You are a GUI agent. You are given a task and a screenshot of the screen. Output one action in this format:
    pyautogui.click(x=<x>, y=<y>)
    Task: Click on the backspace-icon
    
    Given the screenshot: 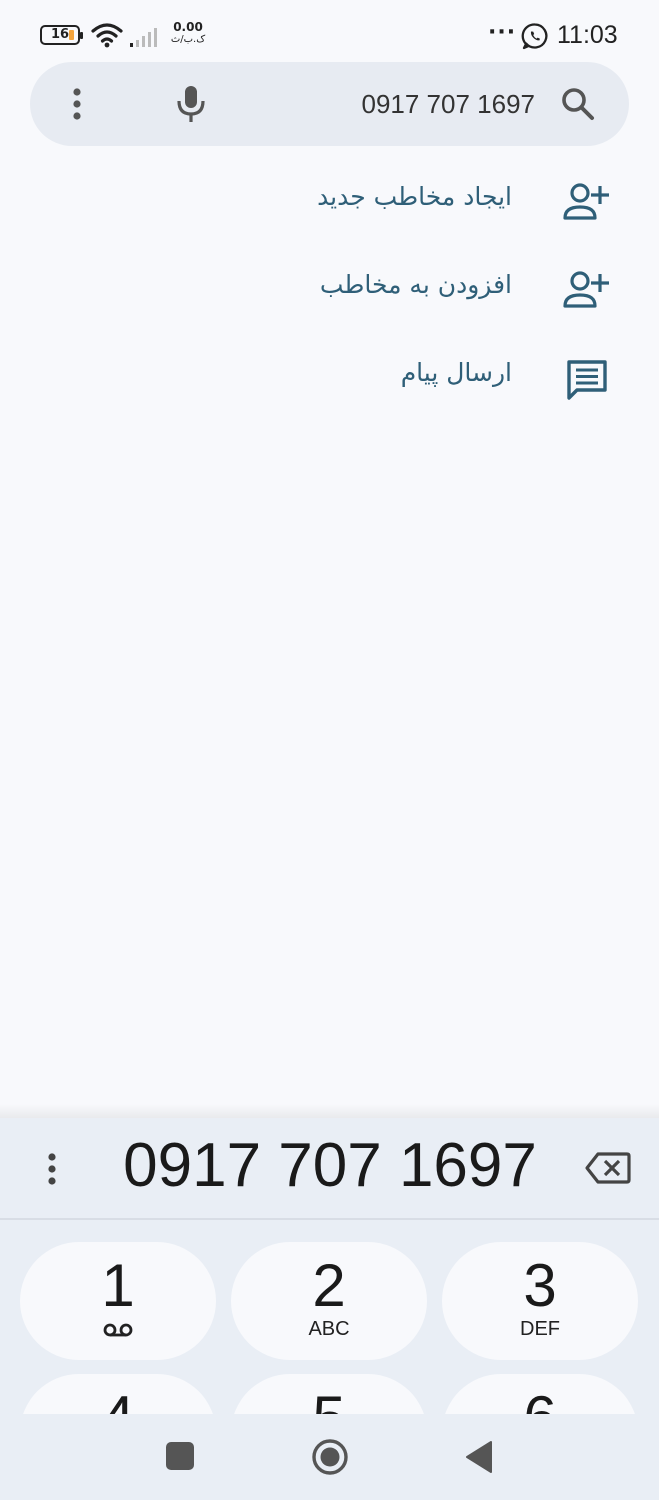 What is the action you would take?
    pyautogui.click(x=608, y=1168)
    